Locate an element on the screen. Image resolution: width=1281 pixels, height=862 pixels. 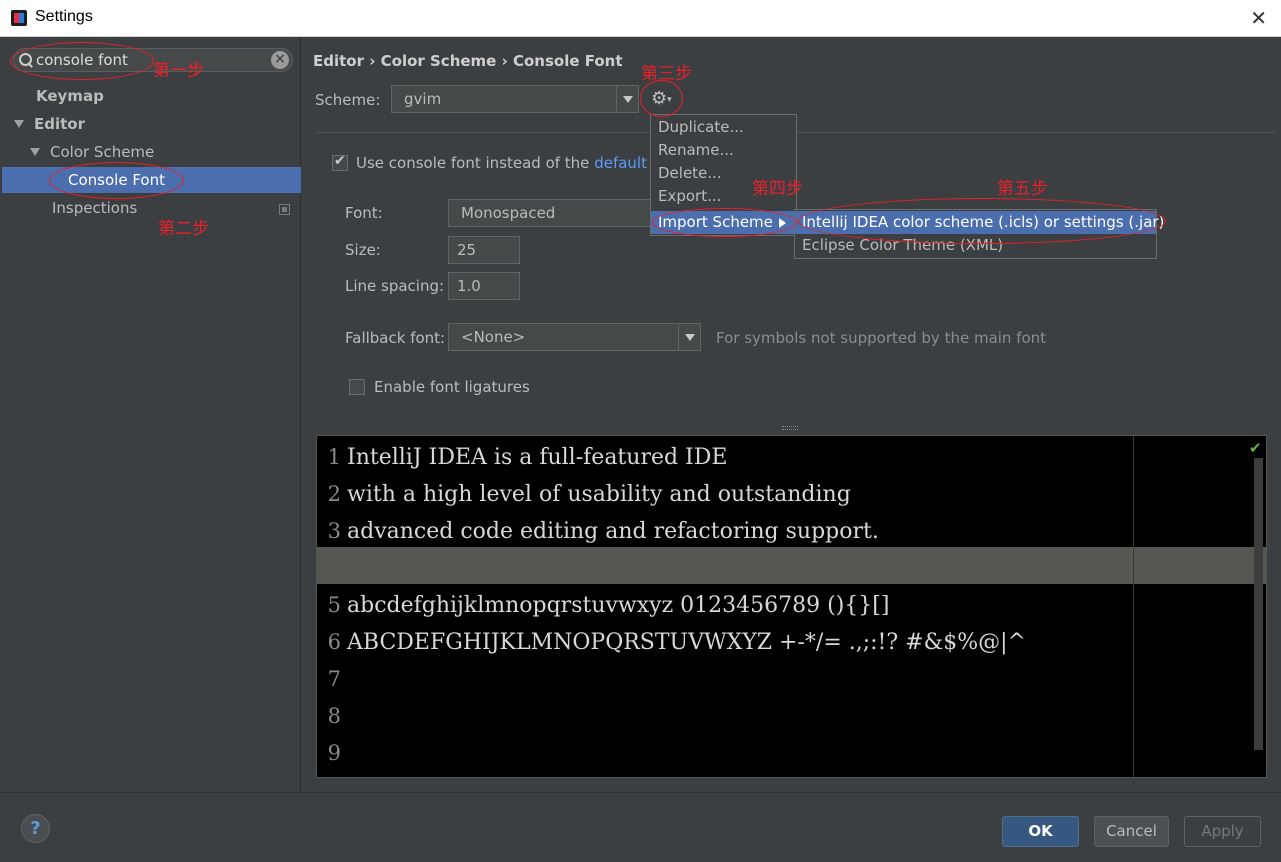
apply-button: Apply is located at coordinates (1222, 831).